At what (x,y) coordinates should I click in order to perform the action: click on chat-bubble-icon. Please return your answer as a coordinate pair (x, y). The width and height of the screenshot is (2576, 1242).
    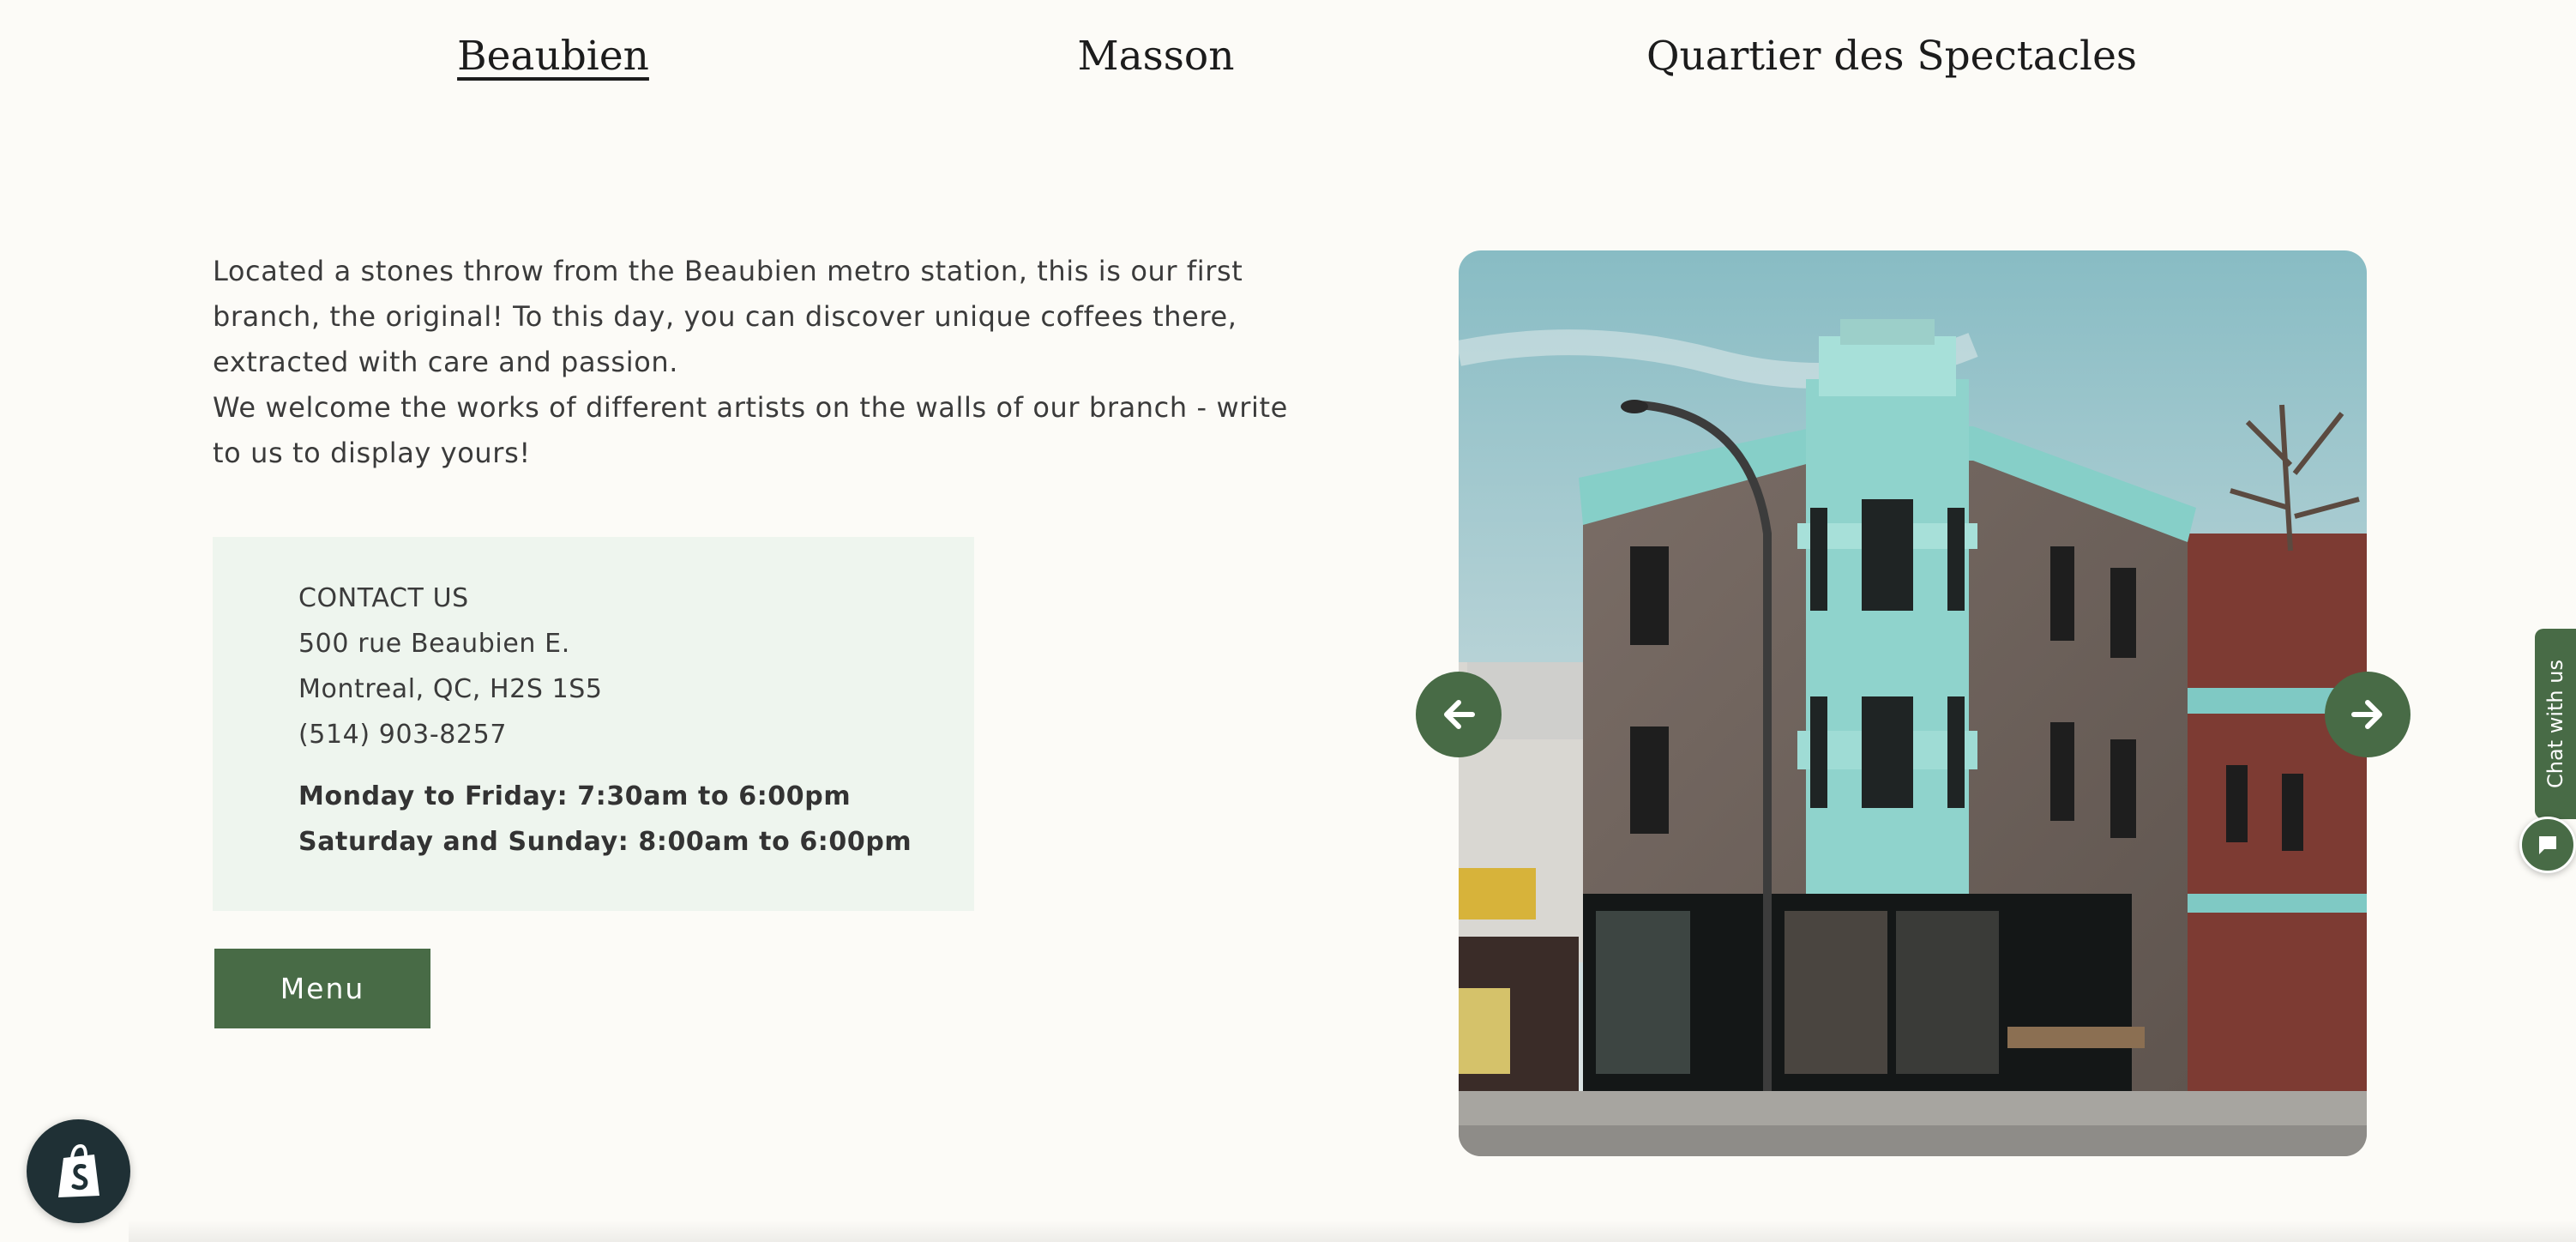
    Looking at the image, I should click on (2547, 845).